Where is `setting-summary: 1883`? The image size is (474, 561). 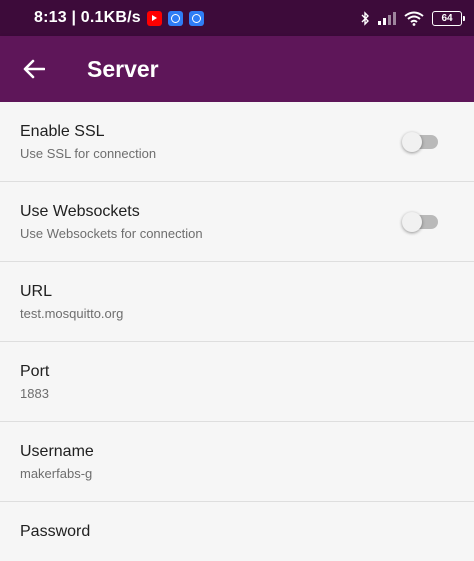
setting-summary: 1883 is located at coordinates (34, 393).